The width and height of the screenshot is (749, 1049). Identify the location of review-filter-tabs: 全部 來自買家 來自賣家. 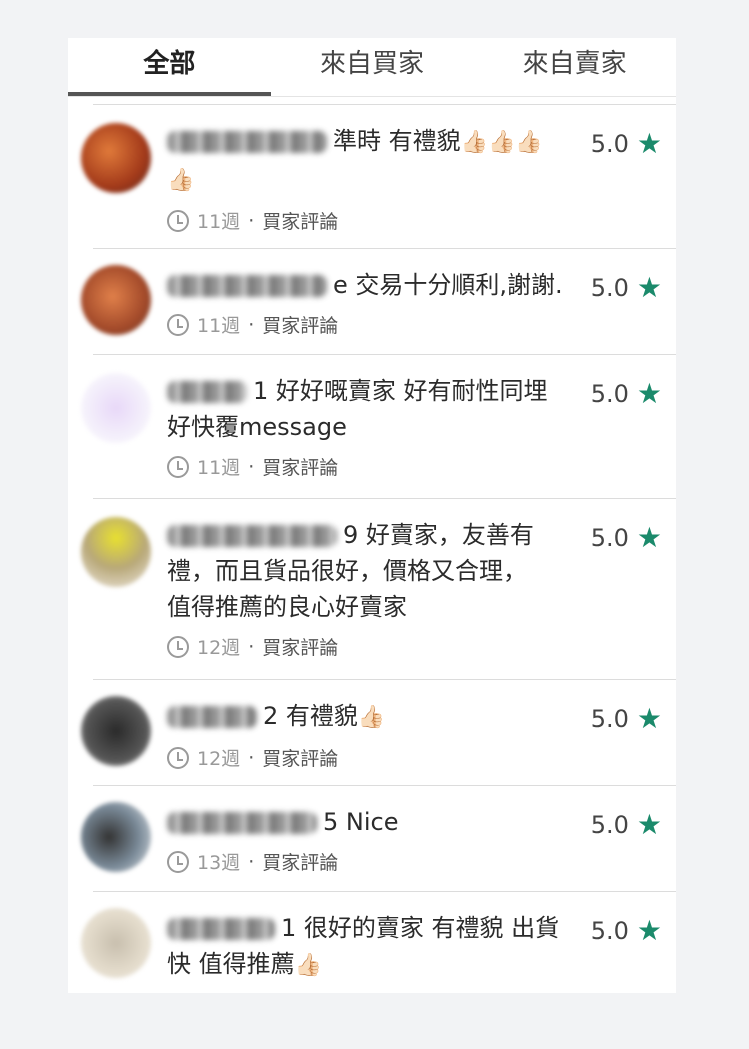
(372, 67).